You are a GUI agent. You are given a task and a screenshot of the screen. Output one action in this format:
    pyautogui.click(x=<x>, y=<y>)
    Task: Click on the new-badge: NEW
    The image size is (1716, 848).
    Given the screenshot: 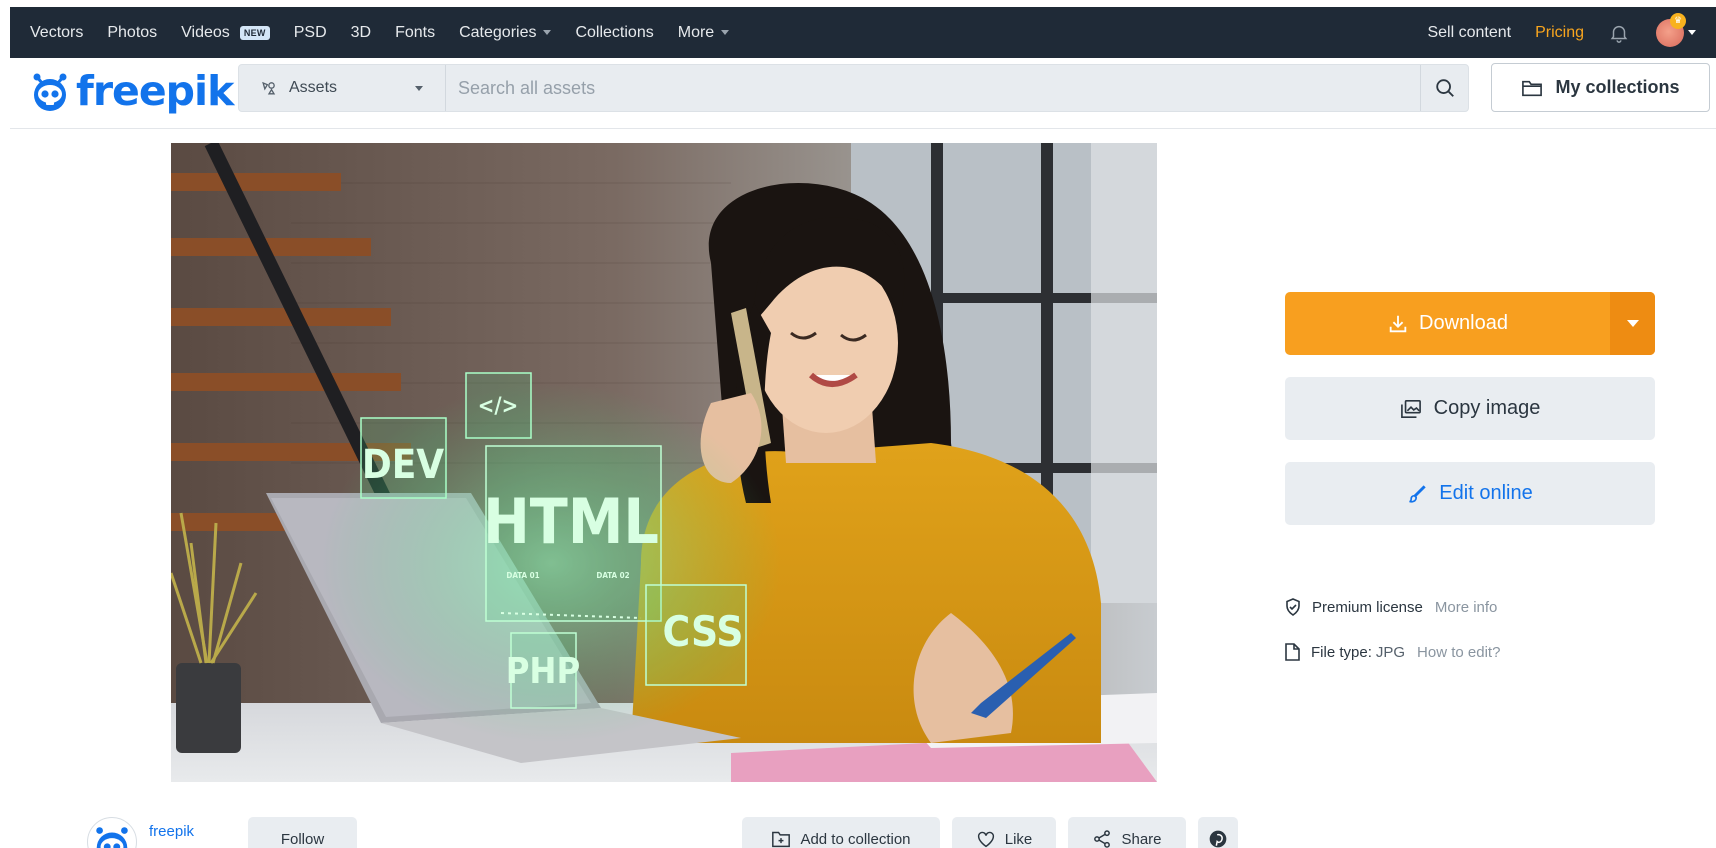 What is the action you would take?
    pyautogui.click(x=254, y=32)
    